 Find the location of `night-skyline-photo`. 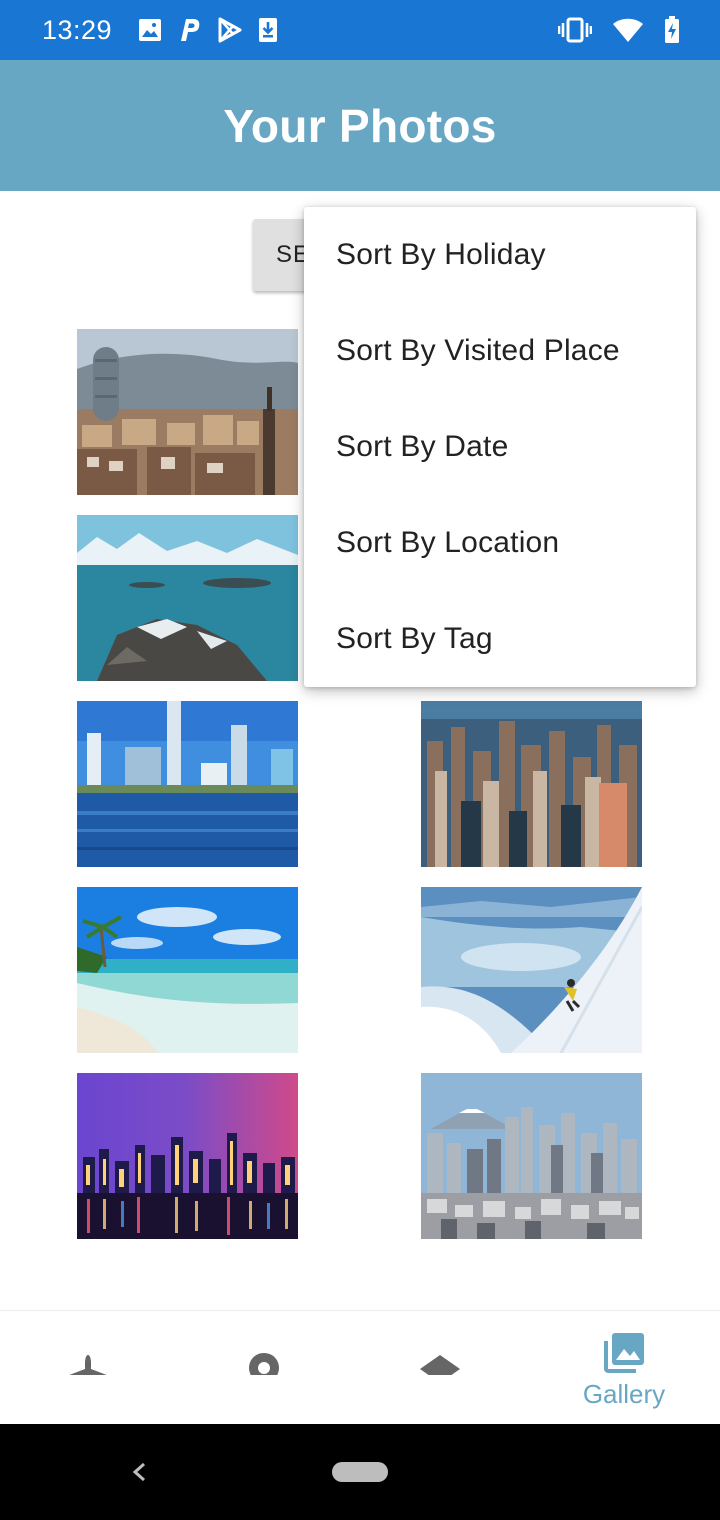

night-skyline-photo is located at coordinates (187, 1156).